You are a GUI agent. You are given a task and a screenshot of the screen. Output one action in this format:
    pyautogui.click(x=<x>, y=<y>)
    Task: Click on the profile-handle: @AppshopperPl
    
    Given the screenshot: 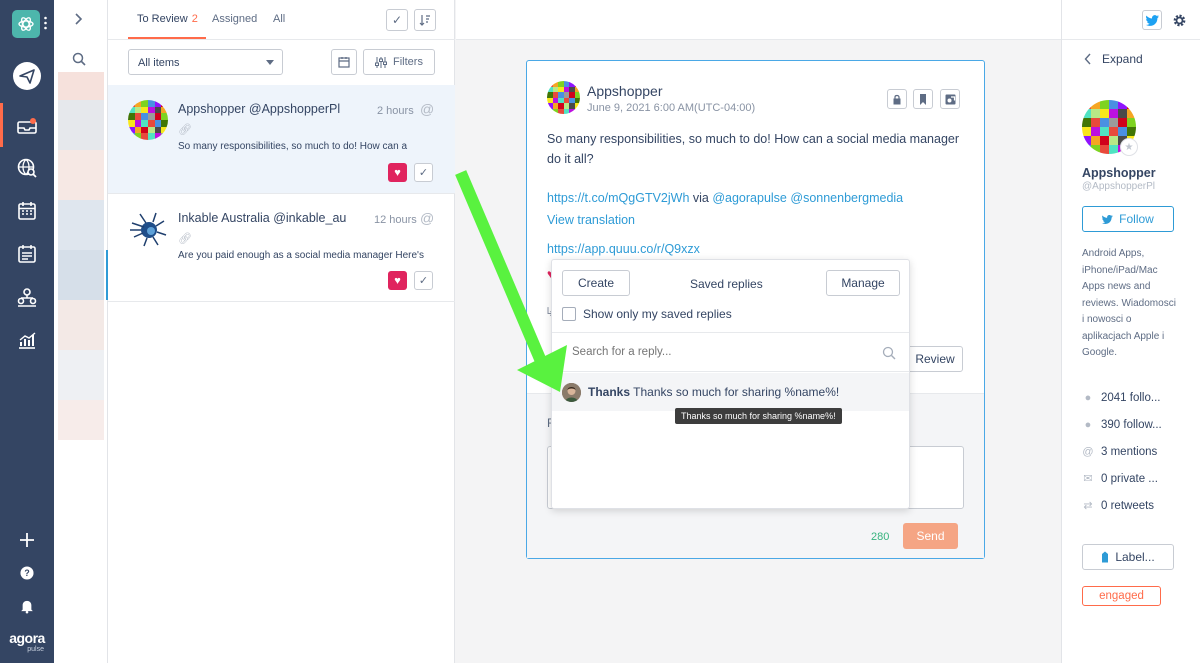 What is the action you would take?
    pyautogui.click(x=1118, y=186)
    